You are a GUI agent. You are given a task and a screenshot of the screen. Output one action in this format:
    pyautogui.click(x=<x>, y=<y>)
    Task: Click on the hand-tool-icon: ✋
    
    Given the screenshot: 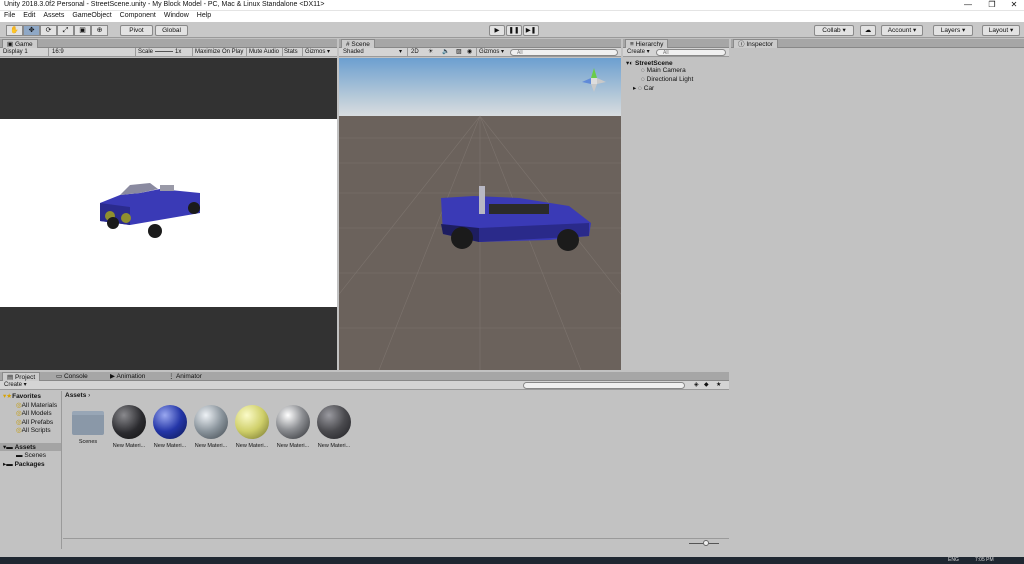 What is the action you would take?
    pyautogui.click(x=14, y=30)
    